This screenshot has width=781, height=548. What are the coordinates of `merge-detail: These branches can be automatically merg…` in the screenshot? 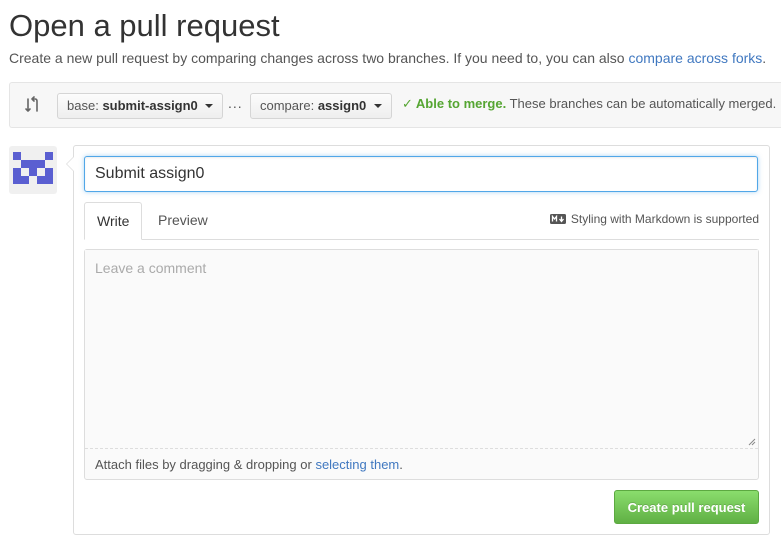 It's located at (643, 103).